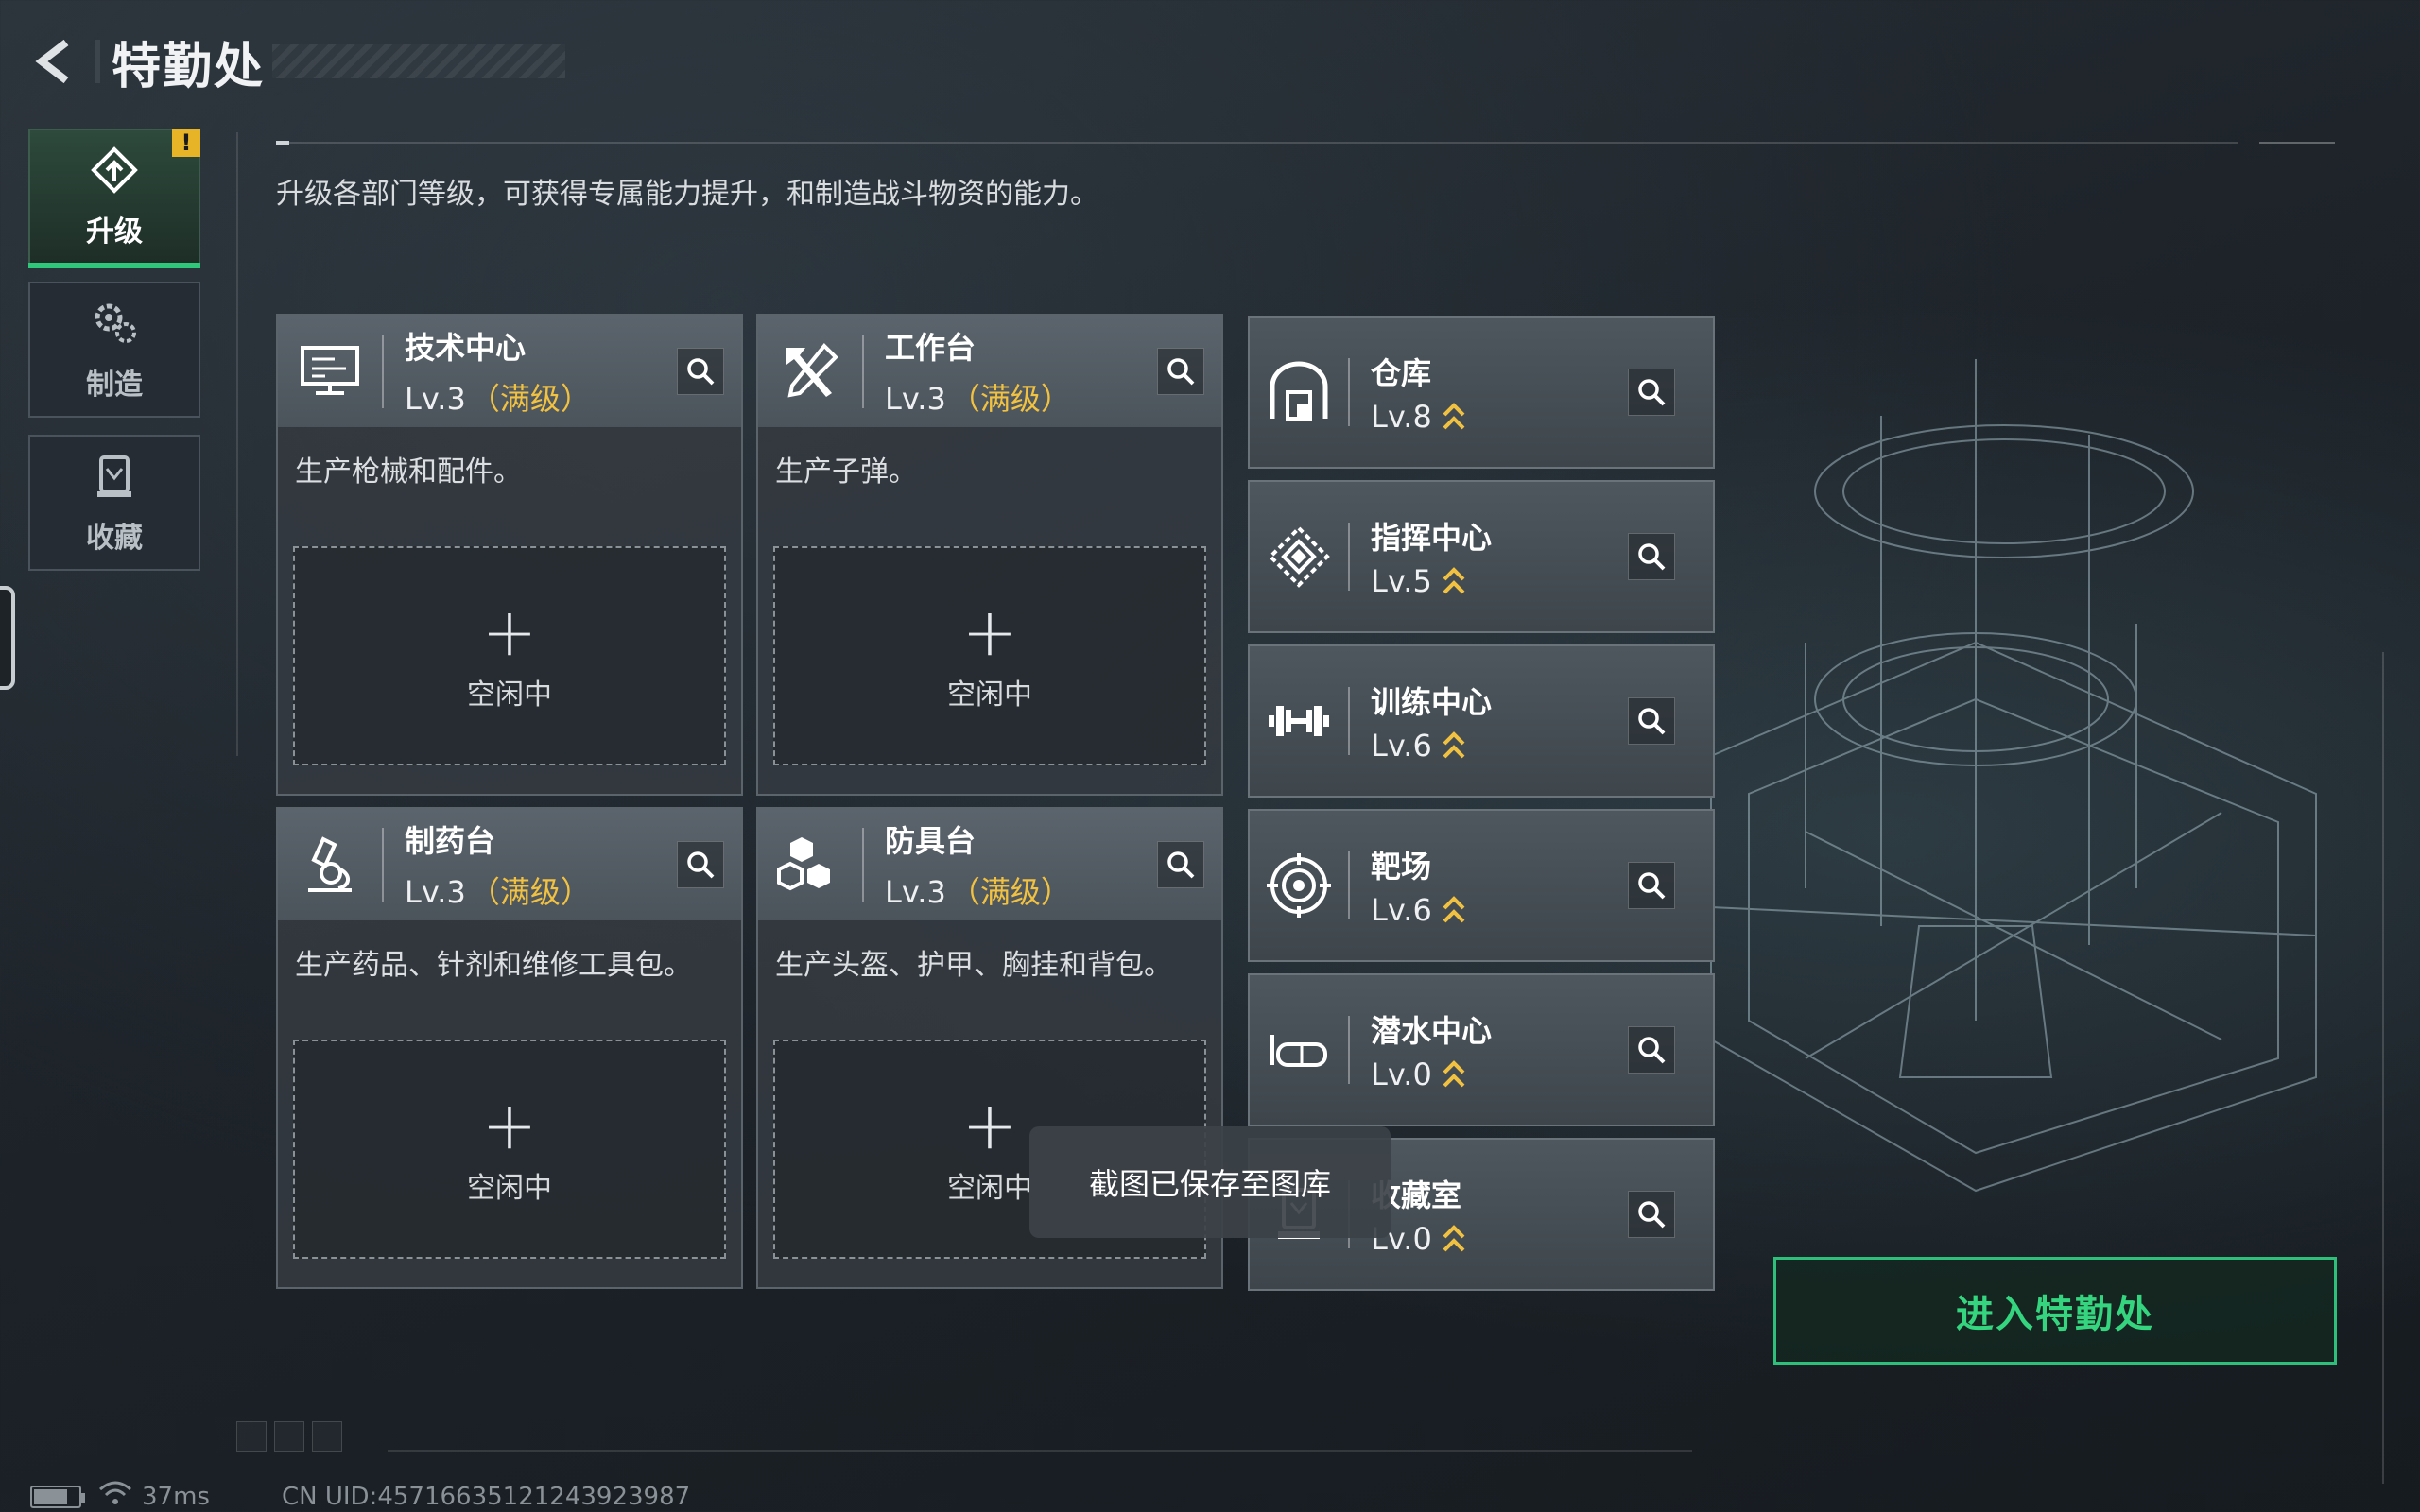 The height and width of the screenshot is (1512, 2420). What do you see at coordinates (990, 1188) in the screenshot?
I see `slot-status: 空闲中` at bounding box center [990, 1188].